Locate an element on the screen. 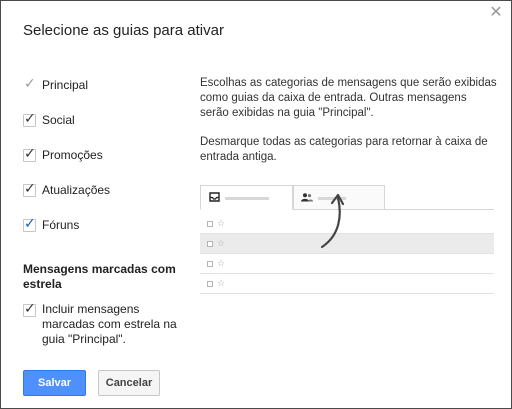 This screenshot has width=512, height=409. tab-option-label: Promoções is located at coordinates (72, 155).